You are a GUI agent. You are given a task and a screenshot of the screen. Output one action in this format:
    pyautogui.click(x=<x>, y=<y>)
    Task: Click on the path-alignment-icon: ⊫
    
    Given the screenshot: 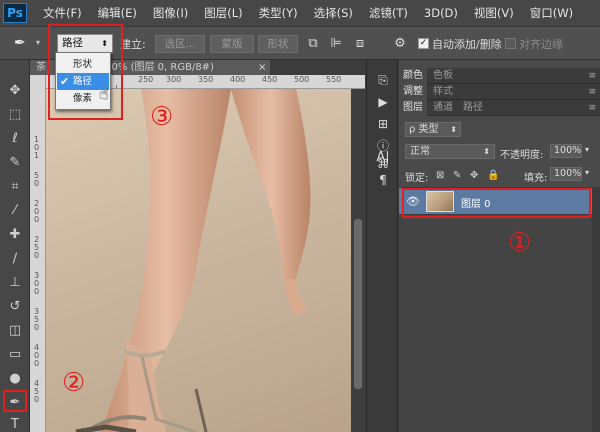 What is the action you would take?
    pyautogui.click(x=336, y=44)
    